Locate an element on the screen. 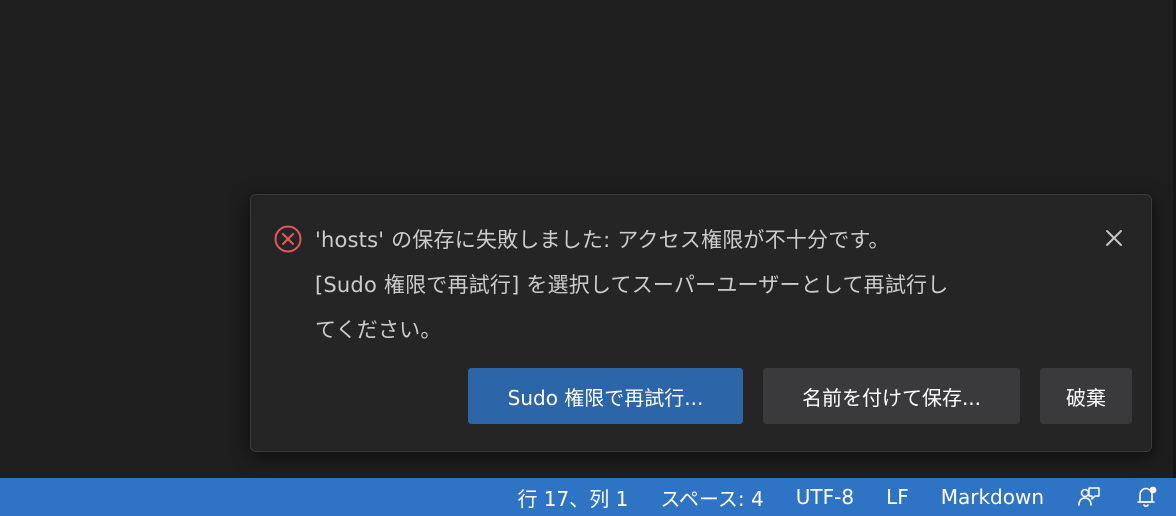  status-bar-right-items: 行 17、列 1 スペース: 4 UTF-8 LF Markdown is located at coordinates (838, 497).